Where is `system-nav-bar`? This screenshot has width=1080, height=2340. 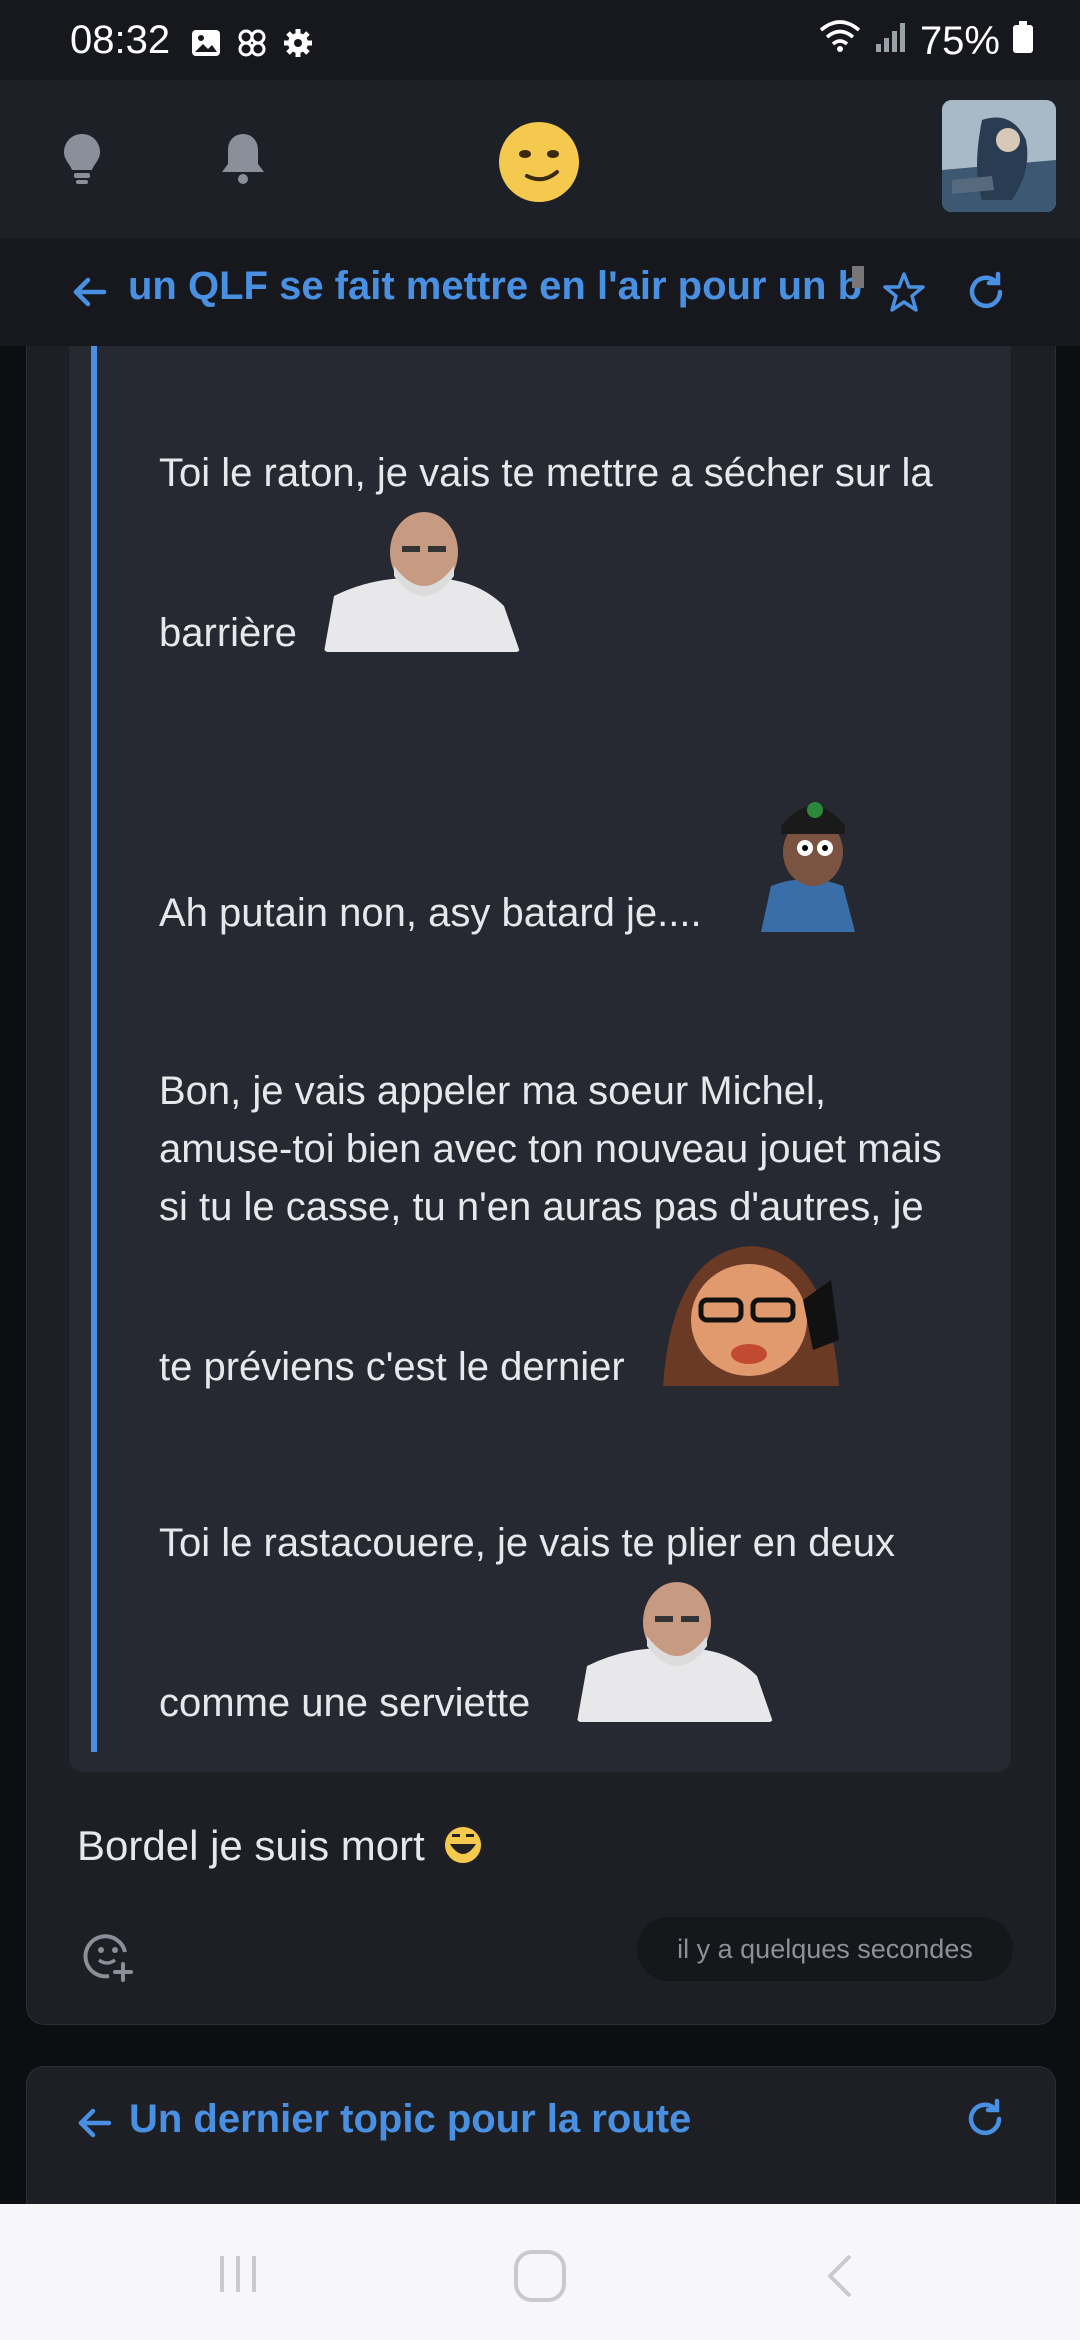
system-nav-bar is located at coordinates (540, 2272).